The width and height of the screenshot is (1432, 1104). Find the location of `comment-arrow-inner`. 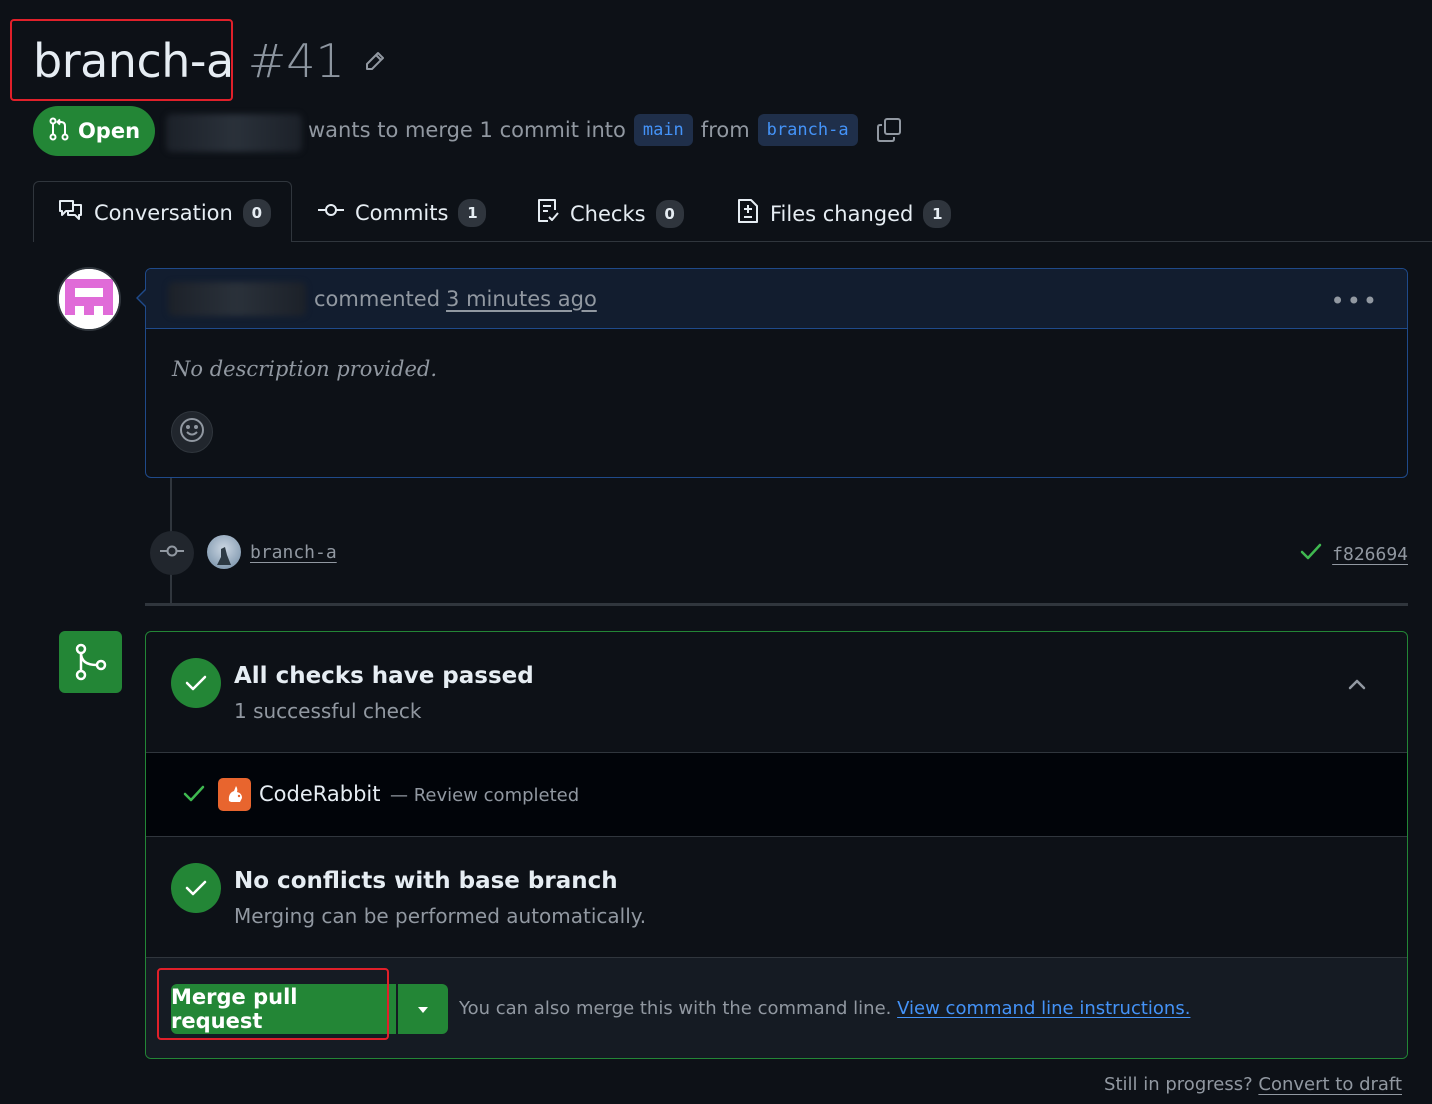

comment-arrow-inner is located at coordinates (142, 298).